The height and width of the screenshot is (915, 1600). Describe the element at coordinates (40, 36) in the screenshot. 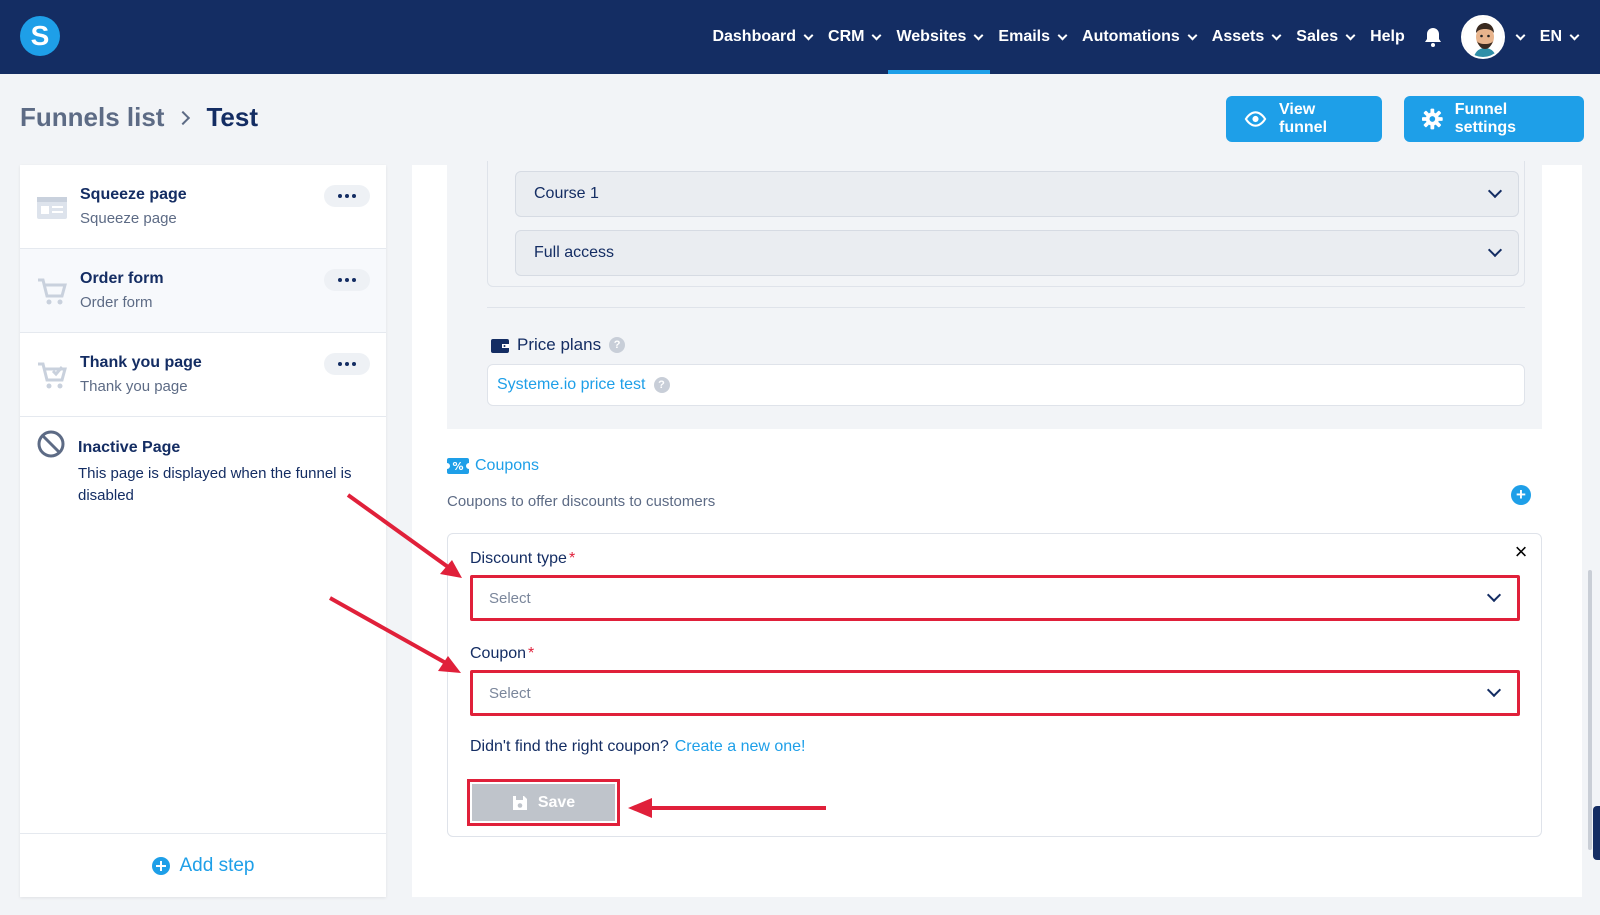

I see `systeme-logo: S` at that location.